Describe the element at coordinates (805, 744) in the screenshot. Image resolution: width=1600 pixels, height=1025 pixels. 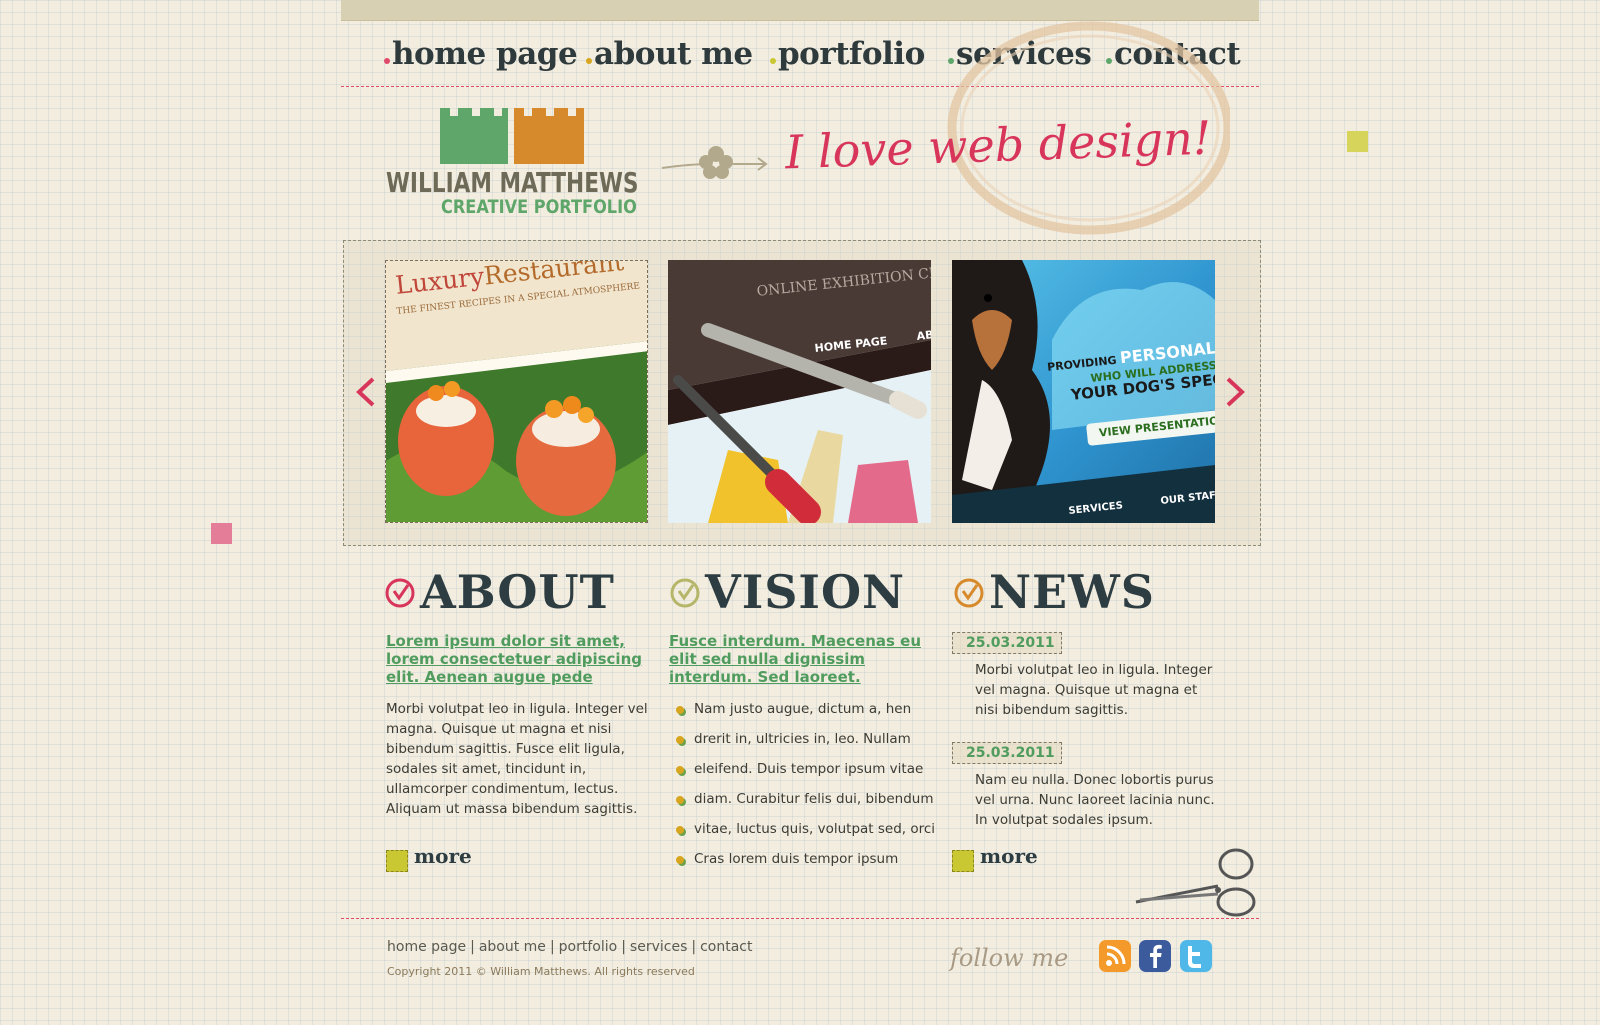
I see `list-item: drerit in, ultricies in, leo. Nullam` at that location.